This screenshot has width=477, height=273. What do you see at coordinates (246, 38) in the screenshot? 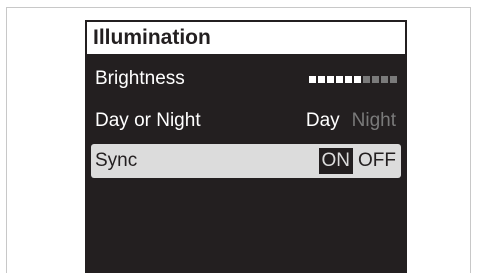
I see `menu-title: Illumination` at bounding box center [246, 38].